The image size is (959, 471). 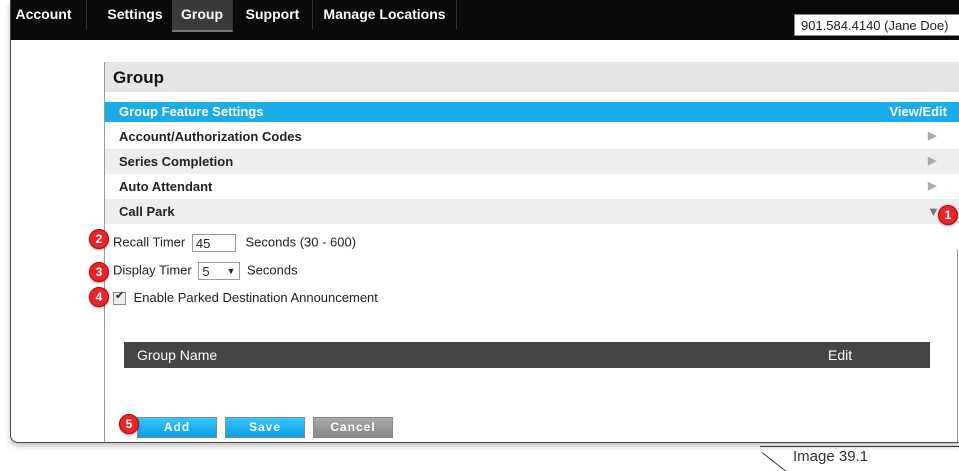 I want to click on row-auto-attendant: Auto Attendant ▶, so click(x=532, y=186).